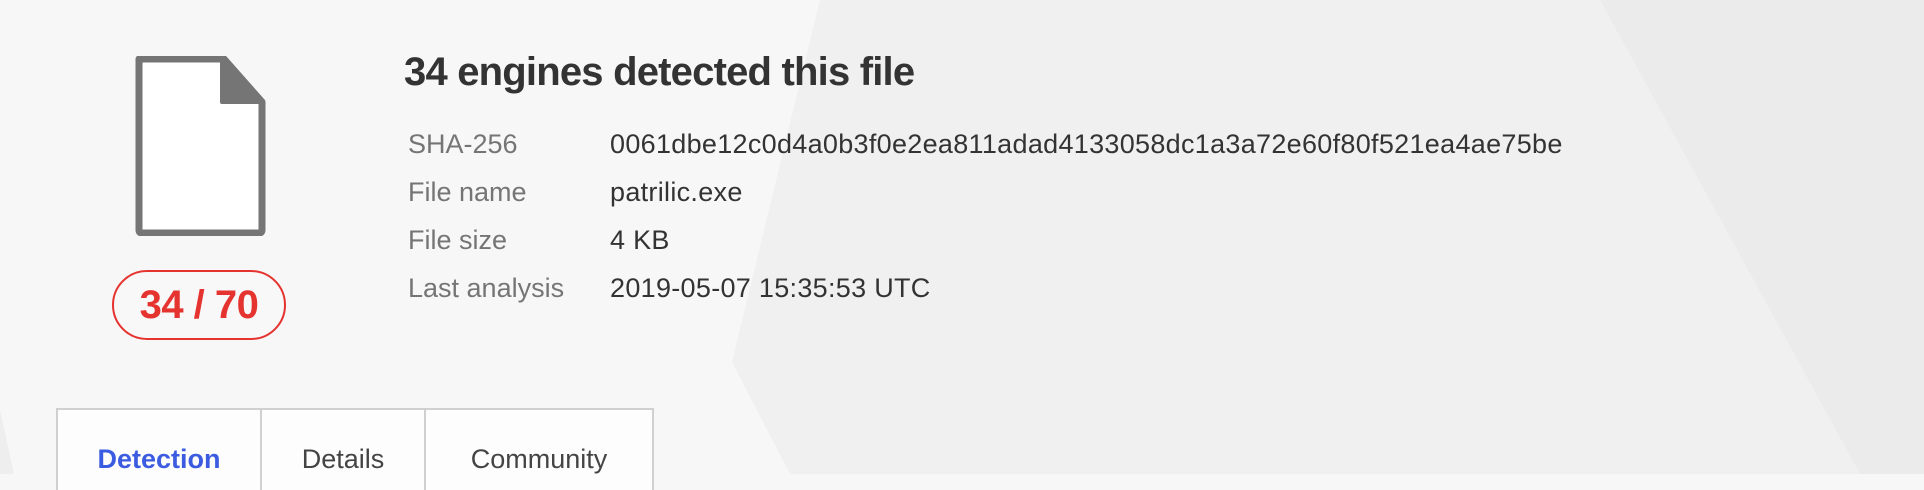  I want to click on info-row-file-size: File size 4 KB, so click(539, 240).